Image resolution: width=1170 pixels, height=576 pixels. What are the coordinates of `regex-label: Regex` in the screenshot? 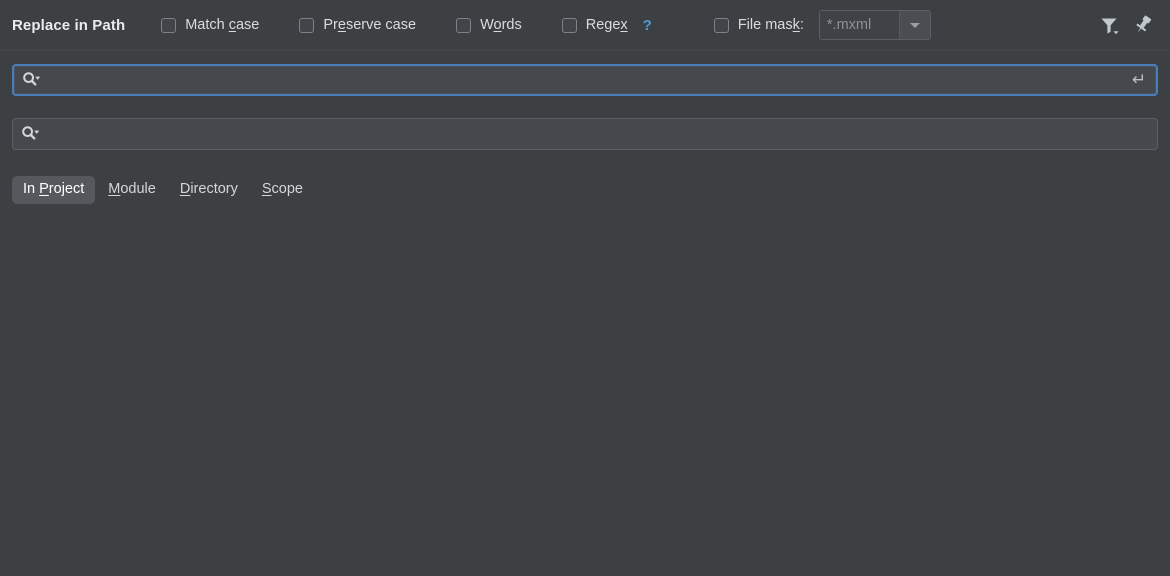 It's located at (607, 25).